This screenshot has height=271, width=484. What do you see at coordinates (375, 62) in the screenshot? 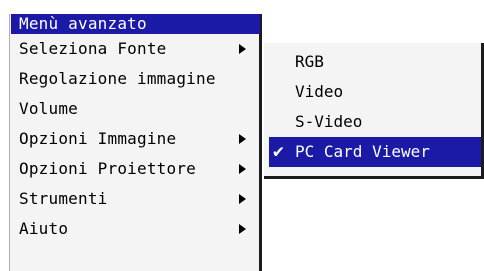
I see `submenu-item-rgb: RGB` at bounding box center [375, 62].